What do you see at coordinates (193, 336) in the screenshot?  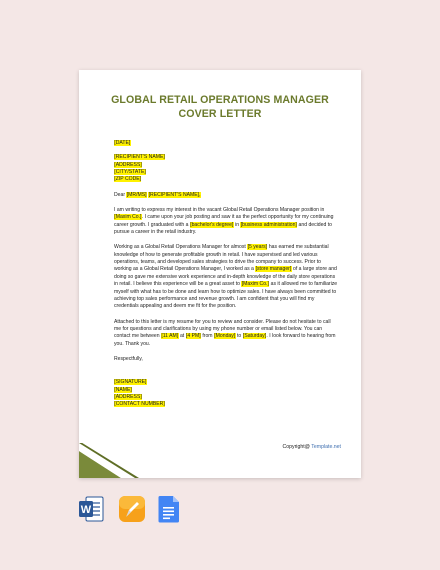 I see `time-to-placeholder: [4 PM]` at bounding box center [193, 336].